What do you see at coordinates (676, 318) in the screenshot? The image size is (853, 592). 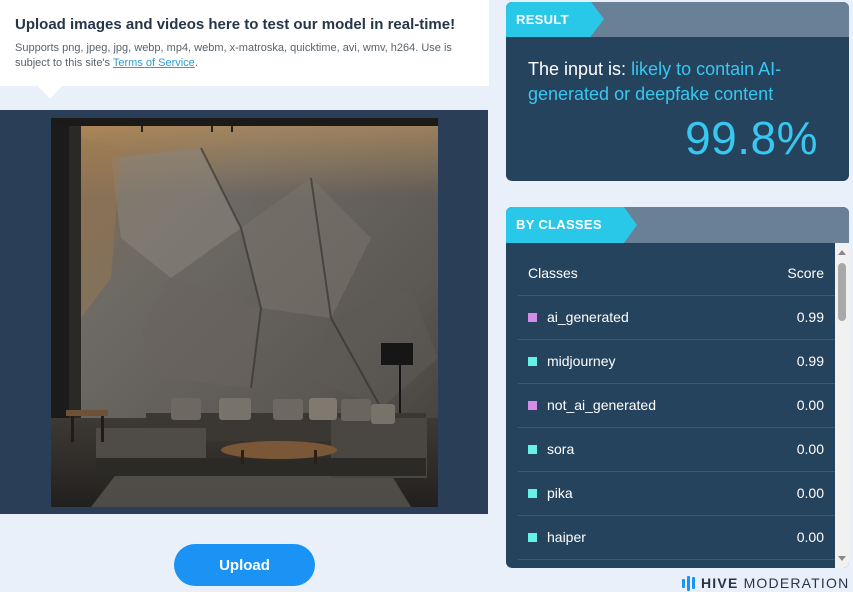 I see `table-row: ai_generated 0.99` at bounding box center [676, 318].